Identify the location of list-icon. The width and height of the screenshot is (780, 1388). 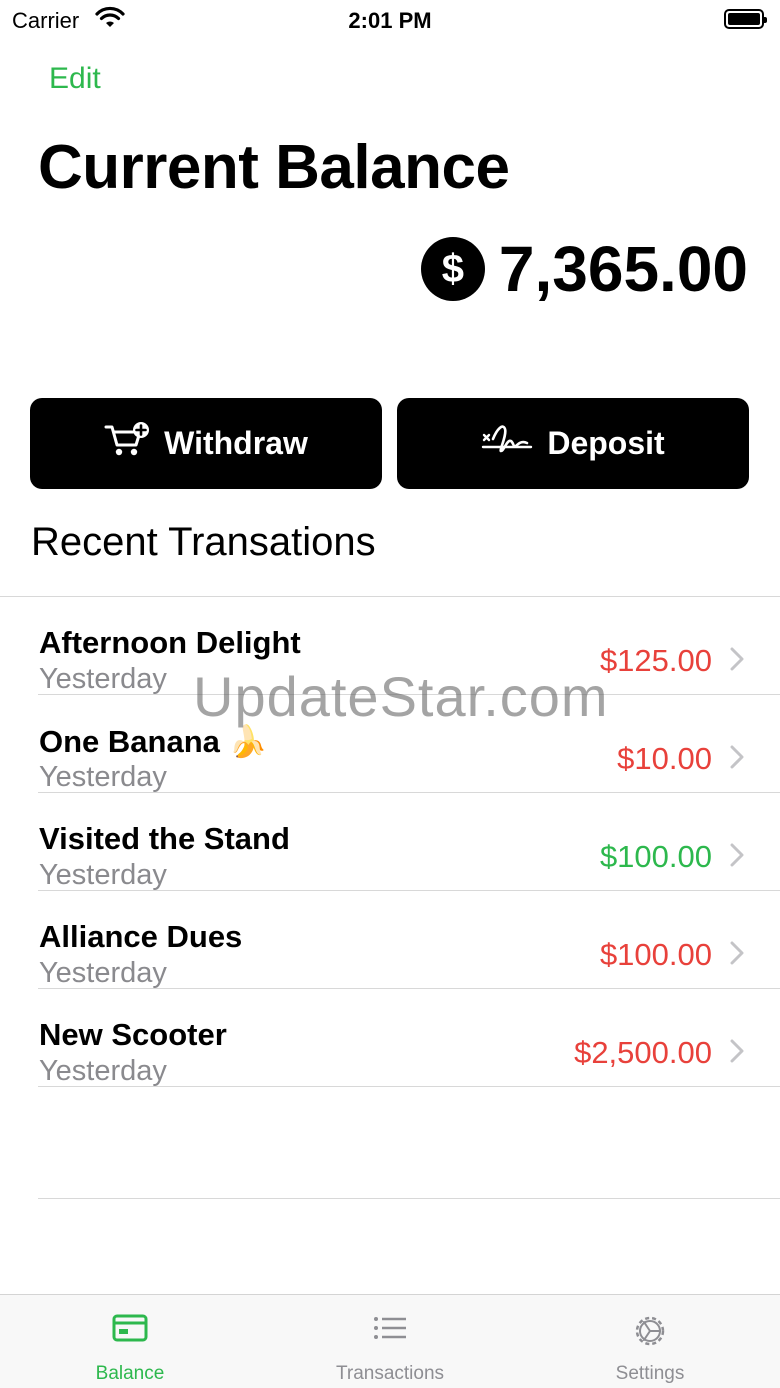
(390, 1330).